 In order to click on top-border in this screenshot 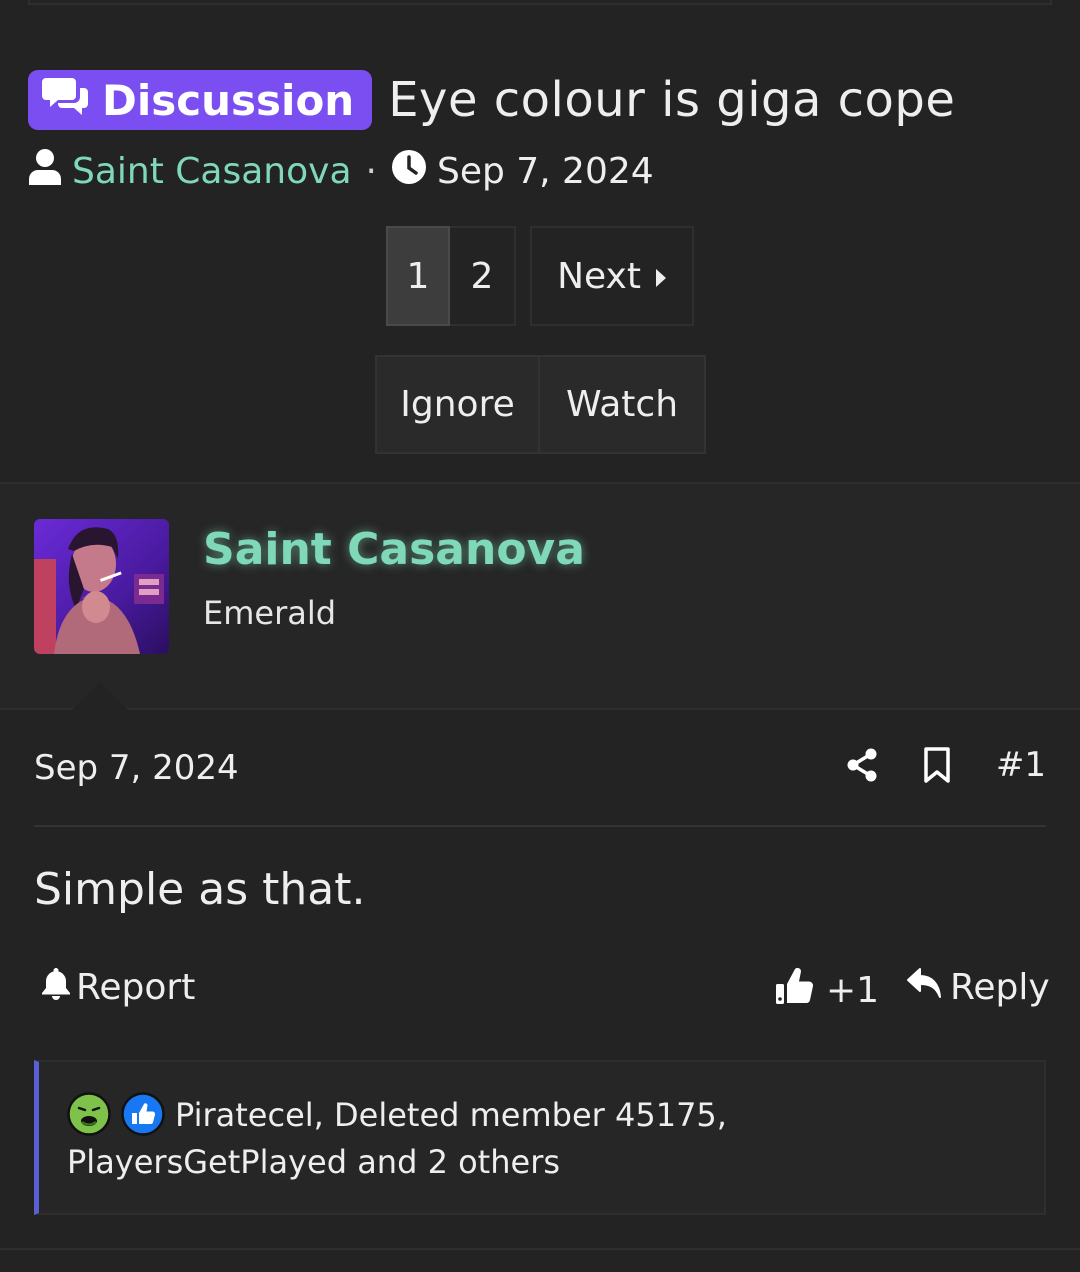, I will do `click(540, 2)`.